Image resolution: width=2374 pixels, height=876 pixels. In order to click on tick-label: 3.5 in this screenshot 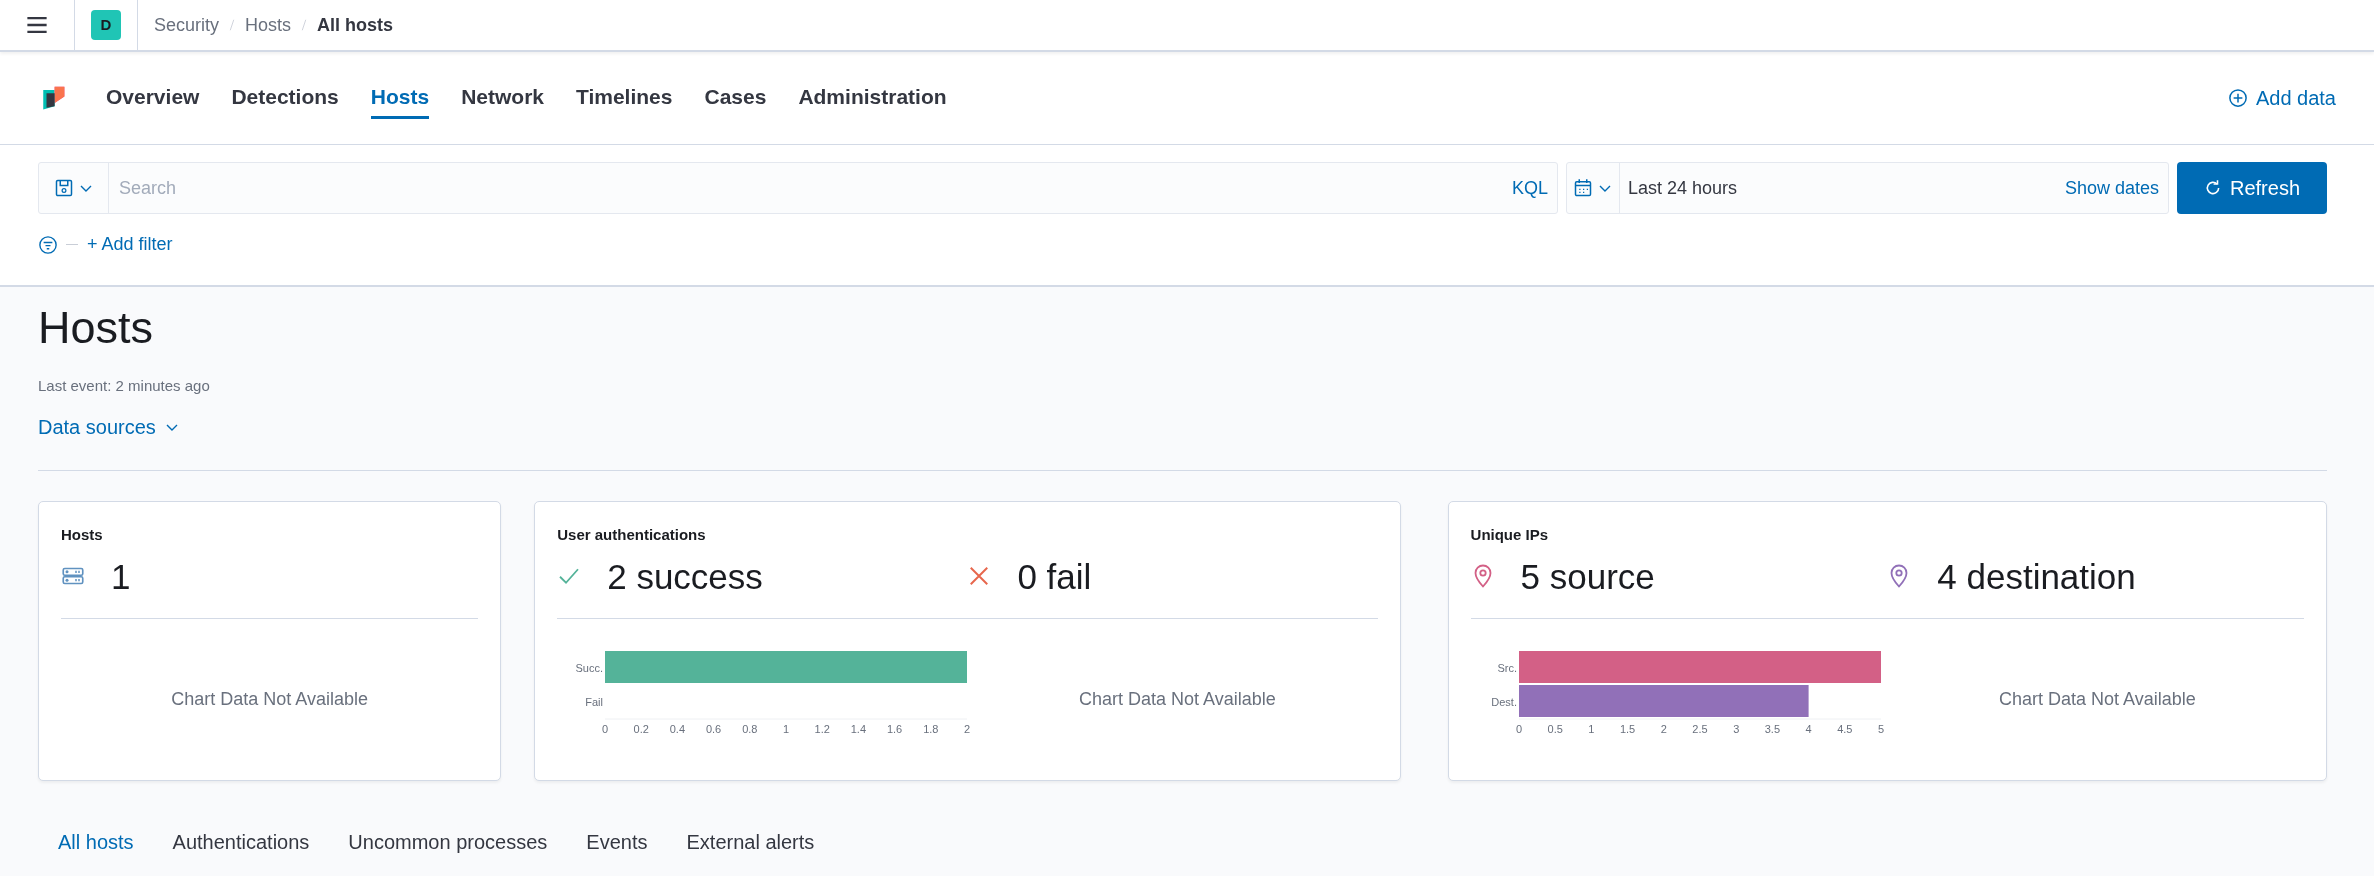, I will do `click(1772, 729)`.